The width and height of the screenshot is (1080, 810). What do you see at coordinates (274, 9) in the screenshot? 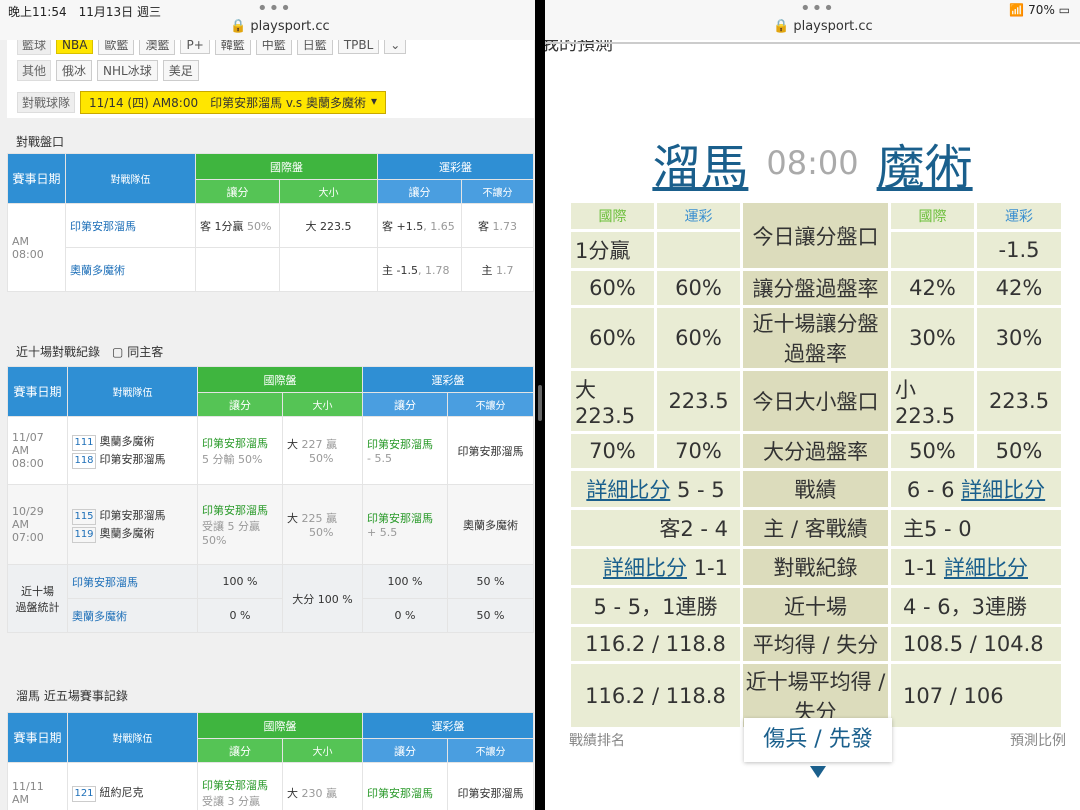
I see `multitask-dots-left: •••` at bounding box center [274, 9].